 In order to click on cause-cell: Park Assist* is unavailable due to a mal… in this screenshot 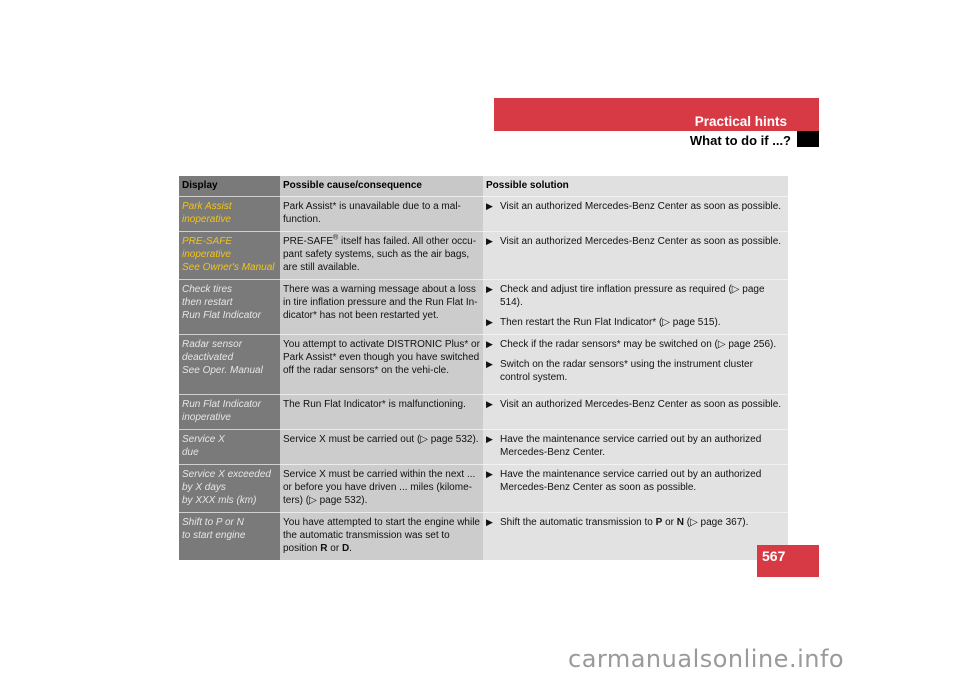, I will do `click(381, 214)`.